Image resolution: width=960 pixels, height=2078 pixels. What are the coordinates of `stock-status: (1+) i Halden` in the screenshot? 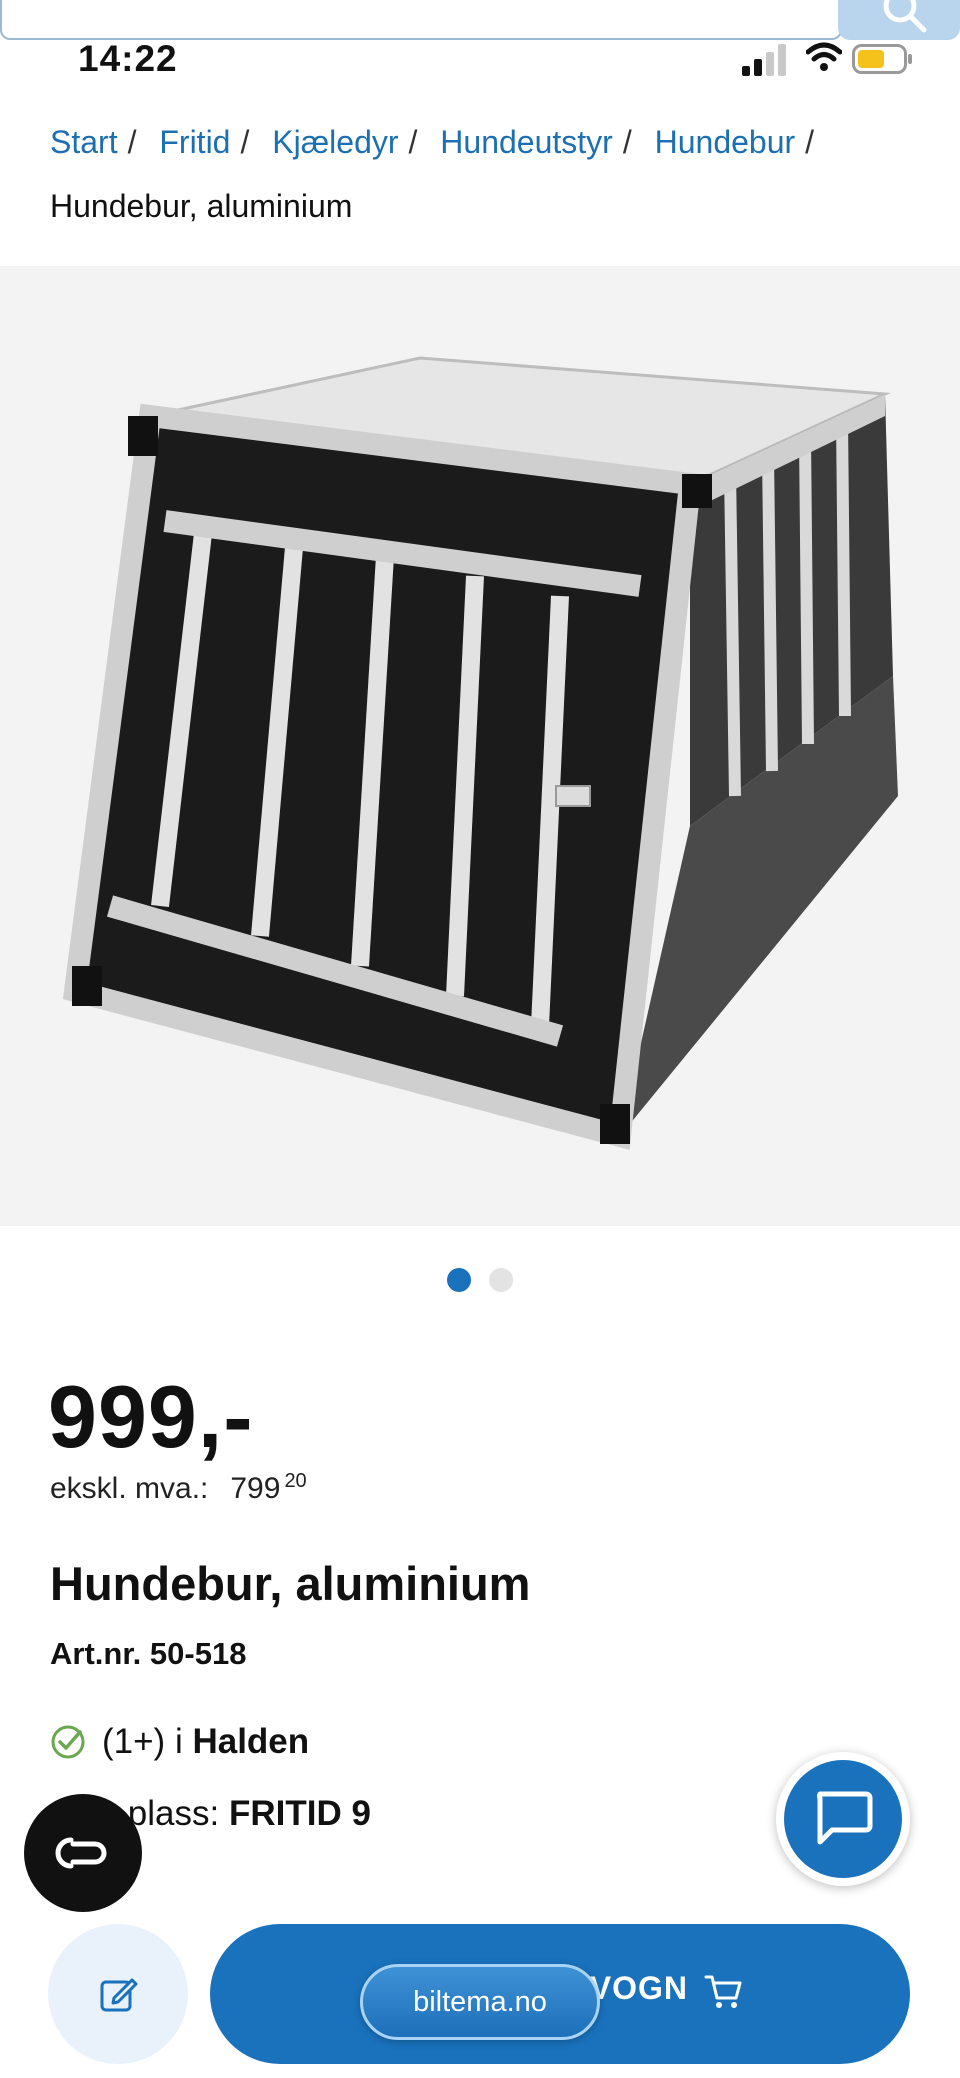 It's located at (179, 1742).